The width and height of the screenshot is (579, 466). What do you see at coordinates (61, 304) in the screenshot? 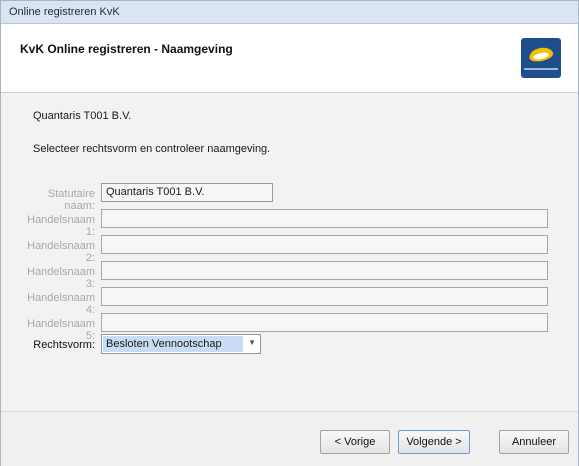
I see `handelsnaam-4-label: Handelsnaam 4:` at bounding box center [61, 304].